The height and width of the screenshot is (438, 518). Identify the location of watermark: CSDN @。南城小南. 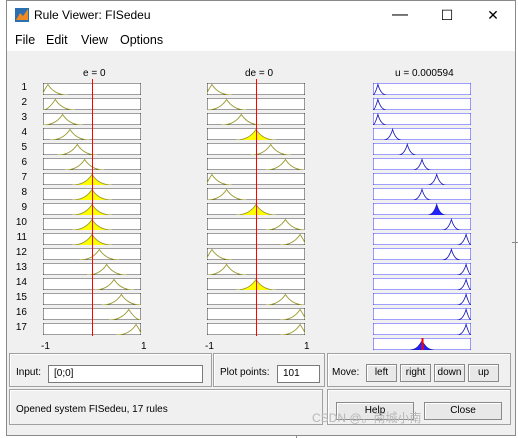
(367, 418).